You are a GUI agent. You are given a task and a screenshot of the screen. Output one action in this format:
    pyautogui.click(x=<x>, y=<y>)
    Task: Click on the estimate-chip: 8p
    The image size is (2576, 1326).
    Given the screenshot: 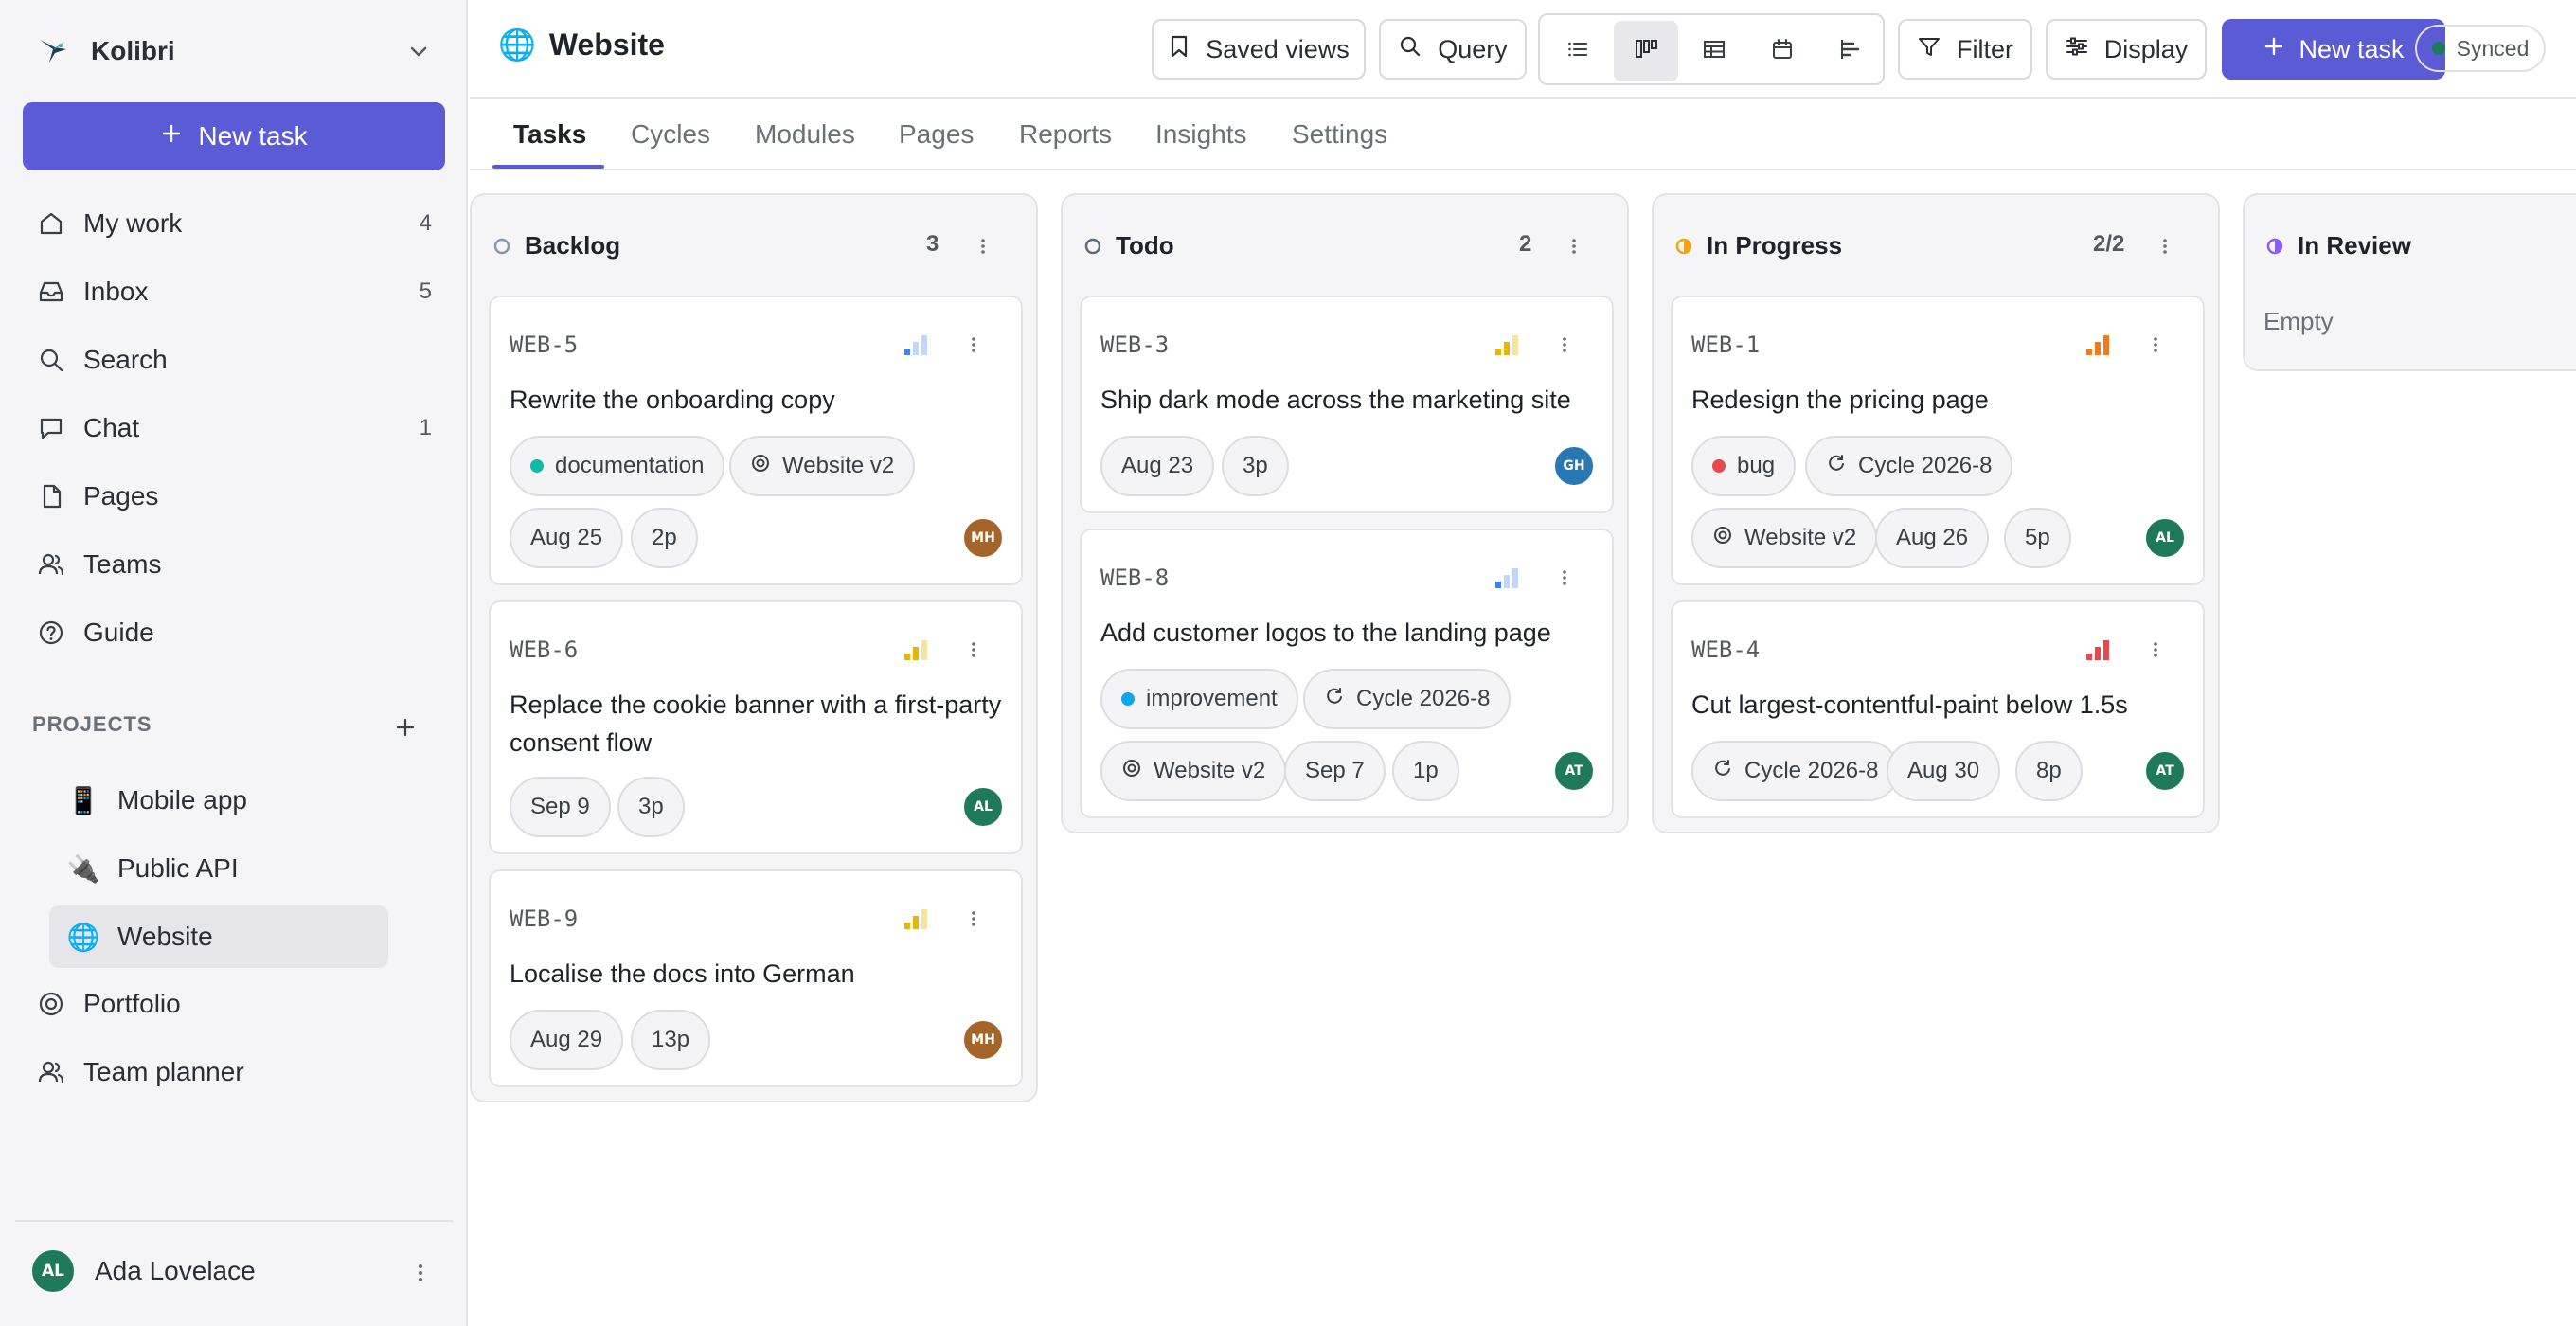 What is the action you would take?
    pyautogui.click(x=2049, y=771)
    